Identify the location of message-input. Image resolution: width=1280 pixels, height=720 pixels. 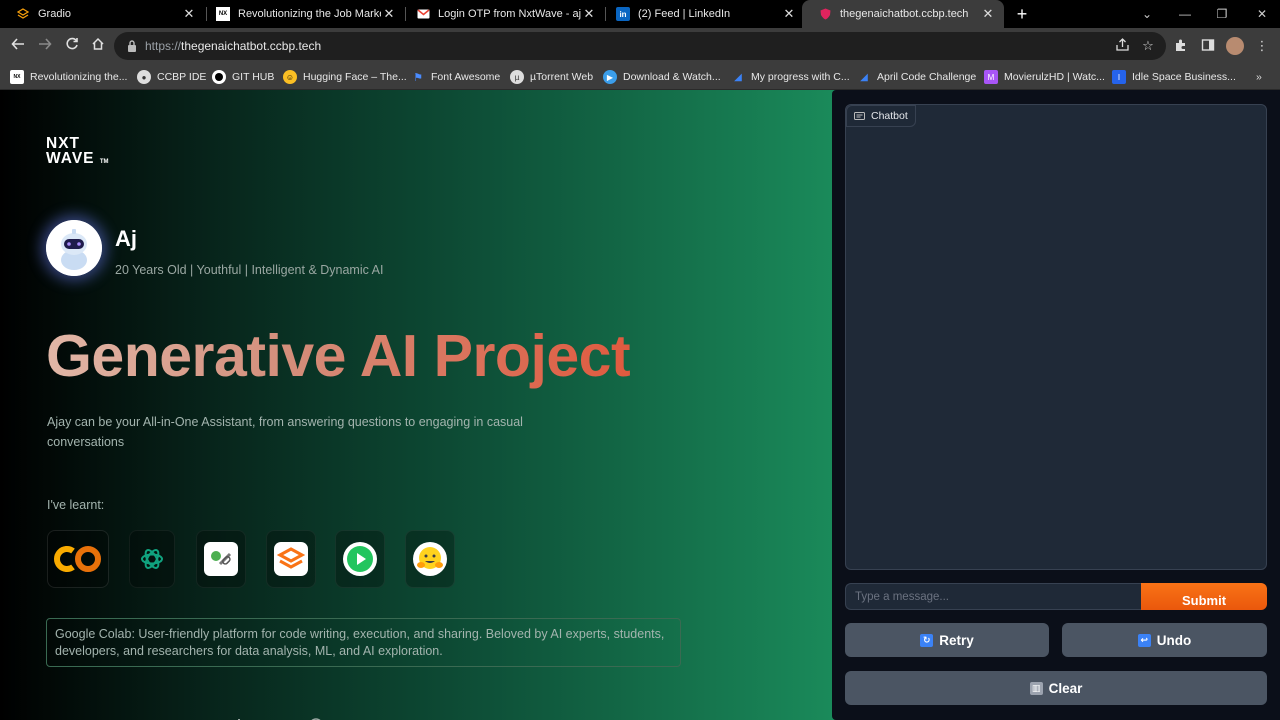
(993, 596).